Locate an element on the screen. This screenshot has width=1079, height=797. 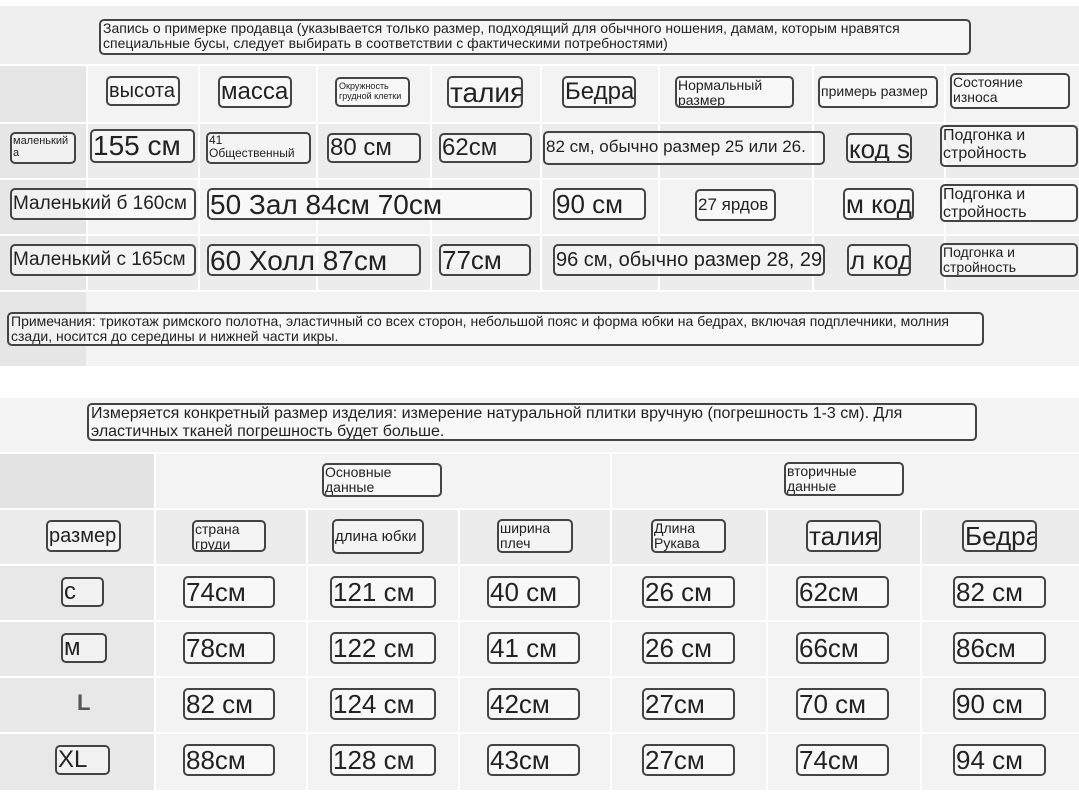
row-l-sleeve: 27см is located at coordinates (688, 704).